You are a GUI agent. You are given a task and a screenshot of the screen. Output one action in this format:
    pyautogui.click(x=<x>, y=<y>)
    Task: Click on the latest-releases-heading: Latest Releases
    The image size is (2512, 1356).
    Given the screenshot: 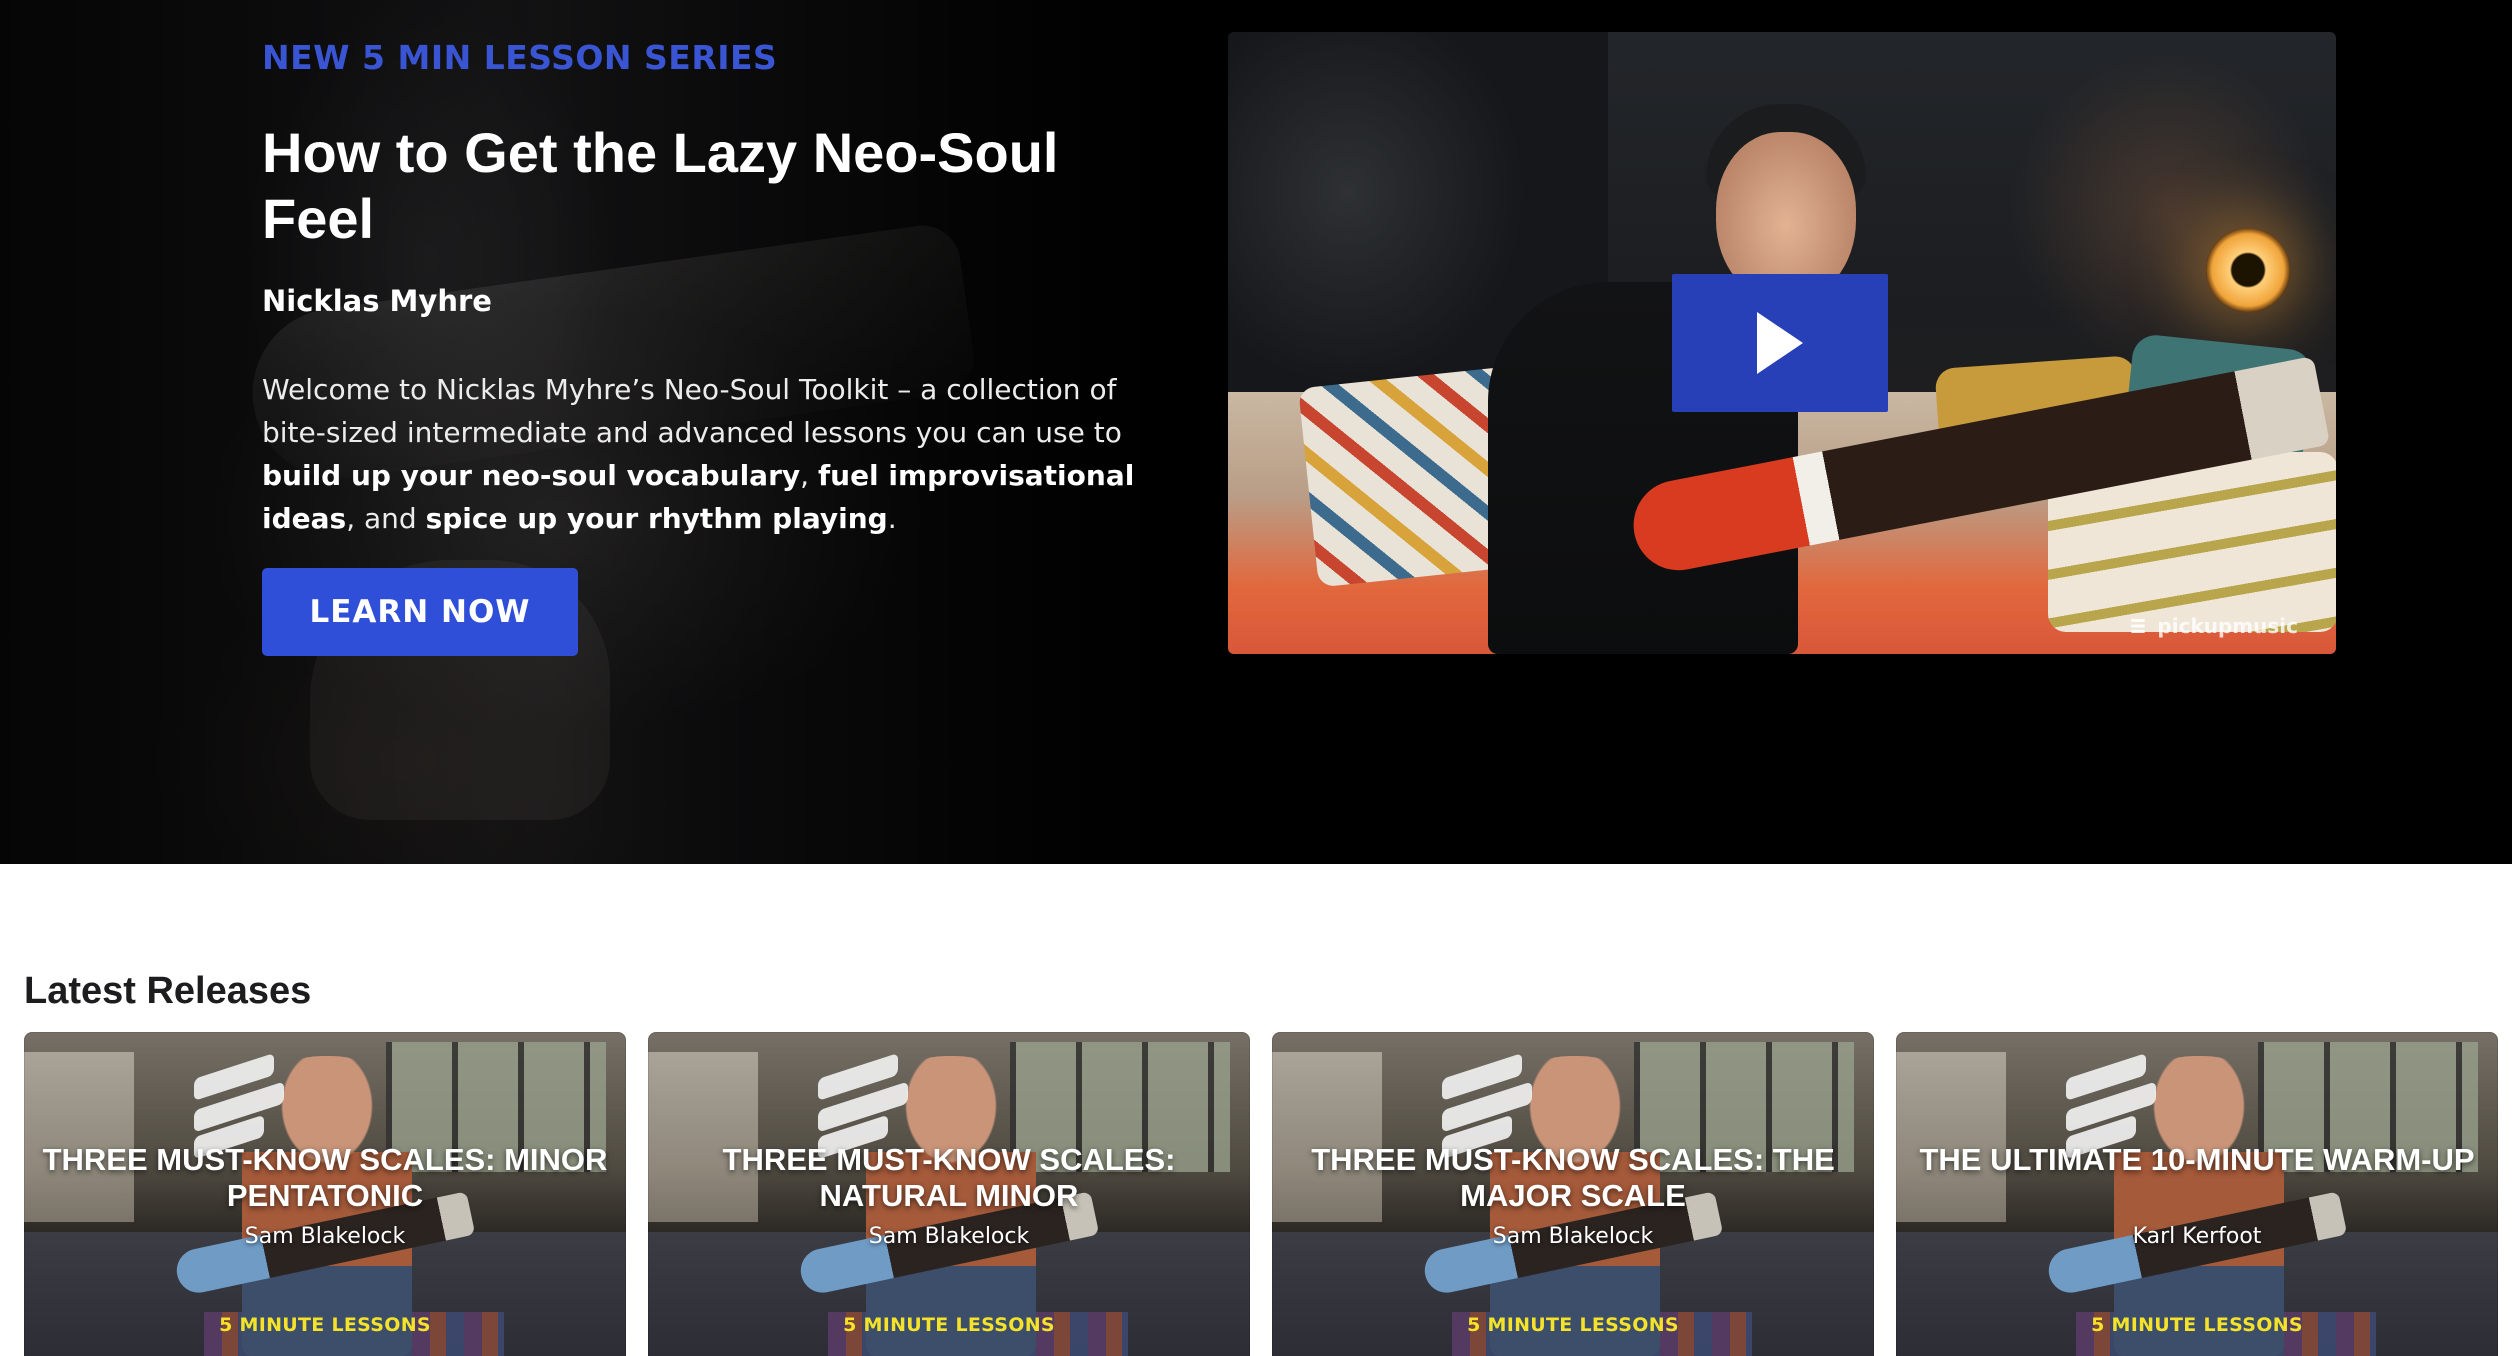 What is the action you would take?
    pyautogui.click(x=168, y=991)
    